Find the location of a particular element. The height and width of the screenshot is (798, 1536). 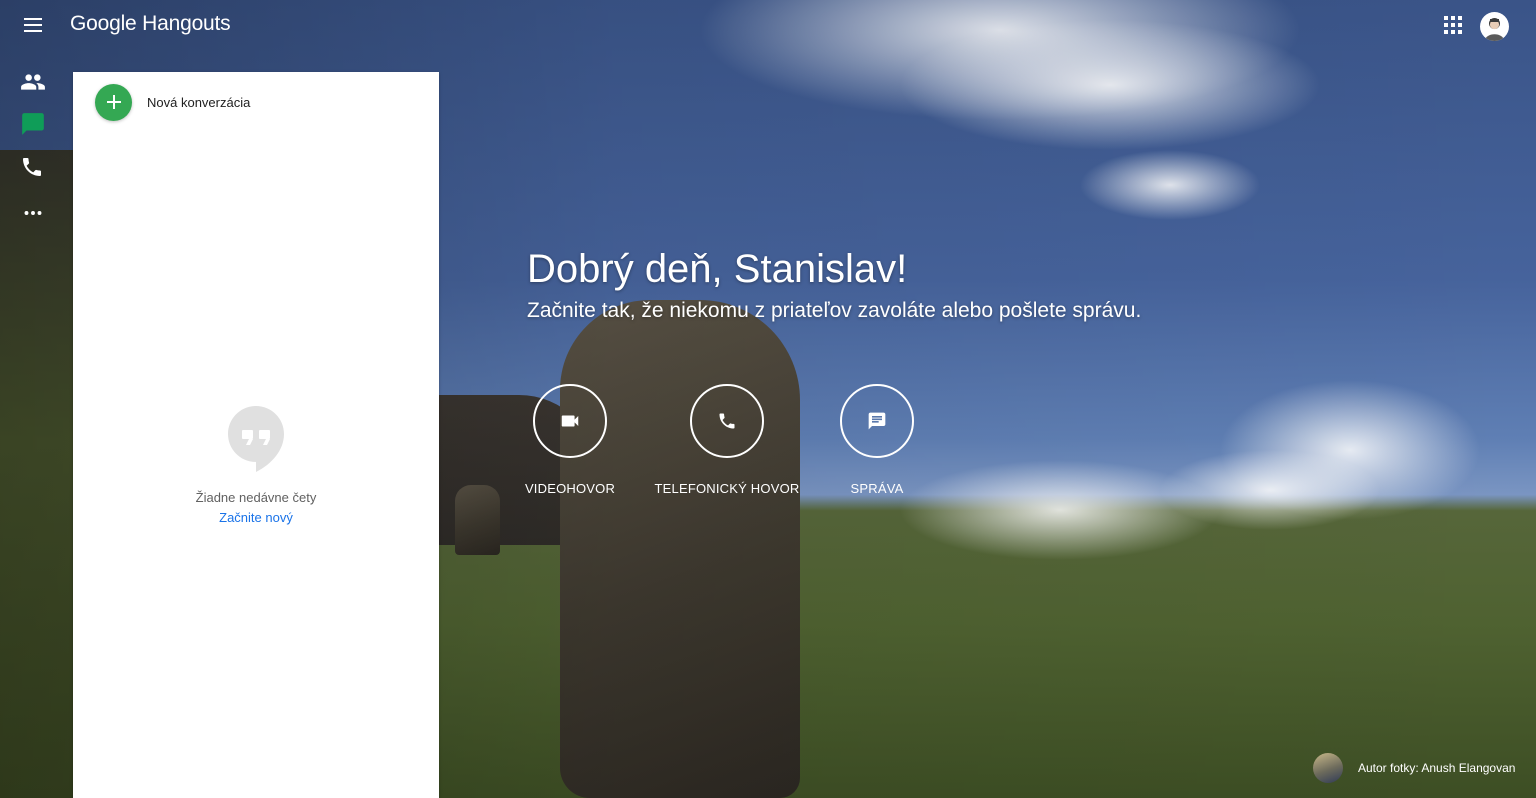

message-icon is located at coordinates (877, 421).